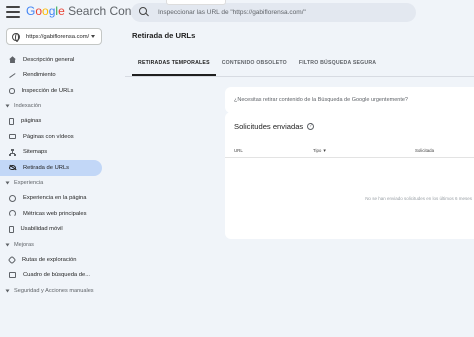  Describe the element at coordinates (48, 136) in the screenshot. I see `sidebar-item-label: Páginas con vídeos` at that location.